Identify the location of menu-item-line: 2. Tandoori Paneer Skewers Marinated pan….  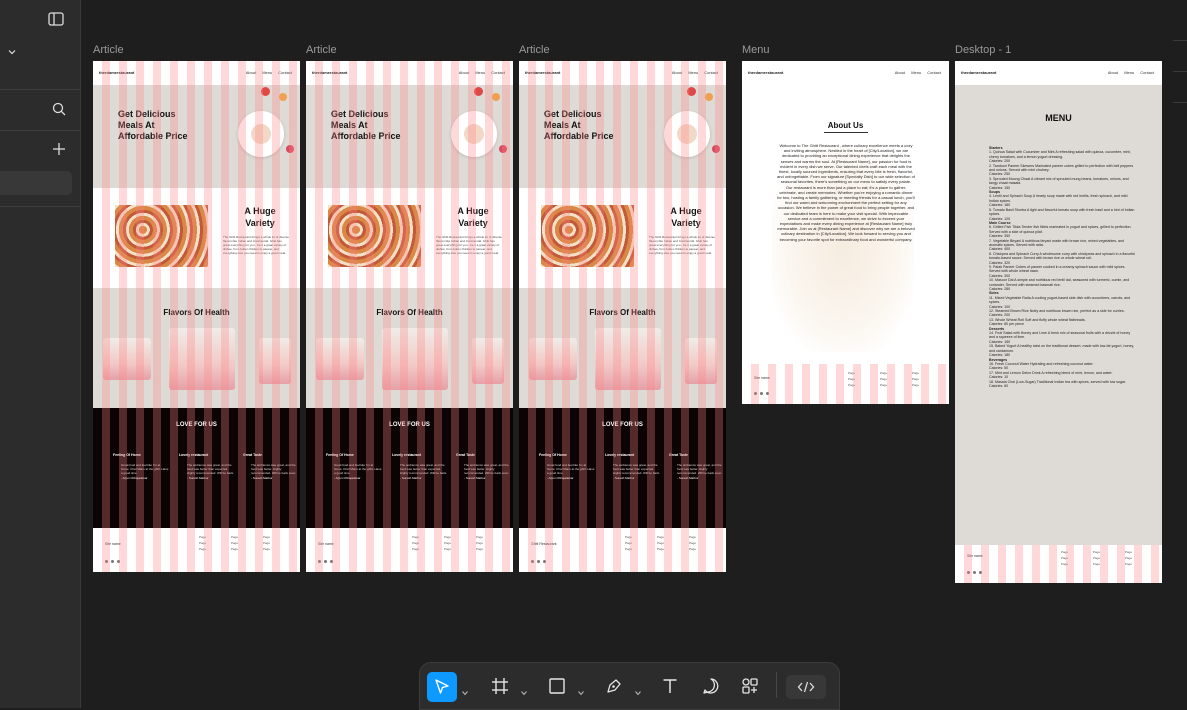
(1061, 168).